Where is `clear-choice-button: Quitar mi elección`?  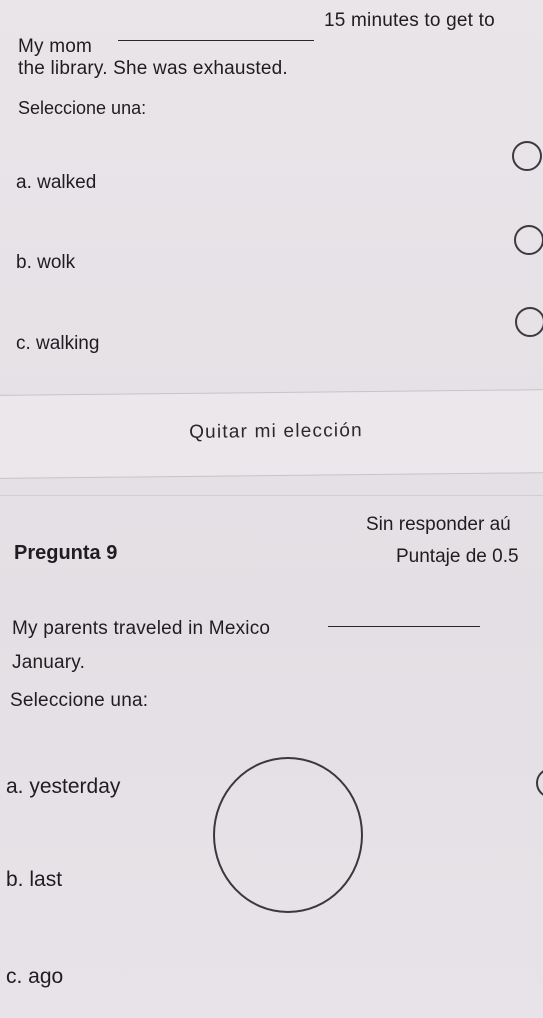
clear-choice-button: Quitar mi elección is located at coordinates (271, 434).